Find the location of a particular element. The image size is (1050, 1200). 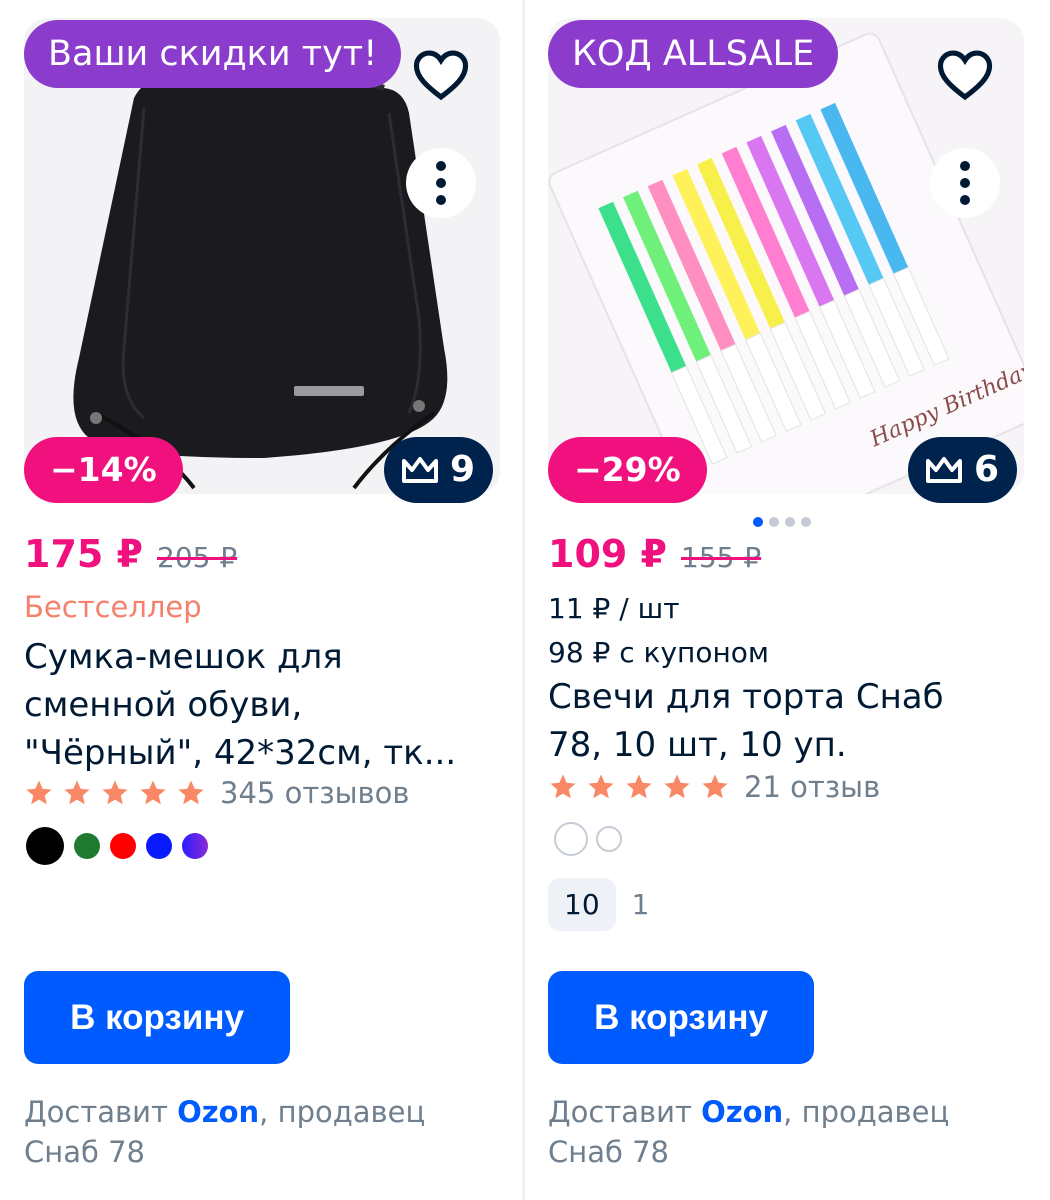

price-block: 109 ₽ 155 ₽ is located at coordinates (654, 554).